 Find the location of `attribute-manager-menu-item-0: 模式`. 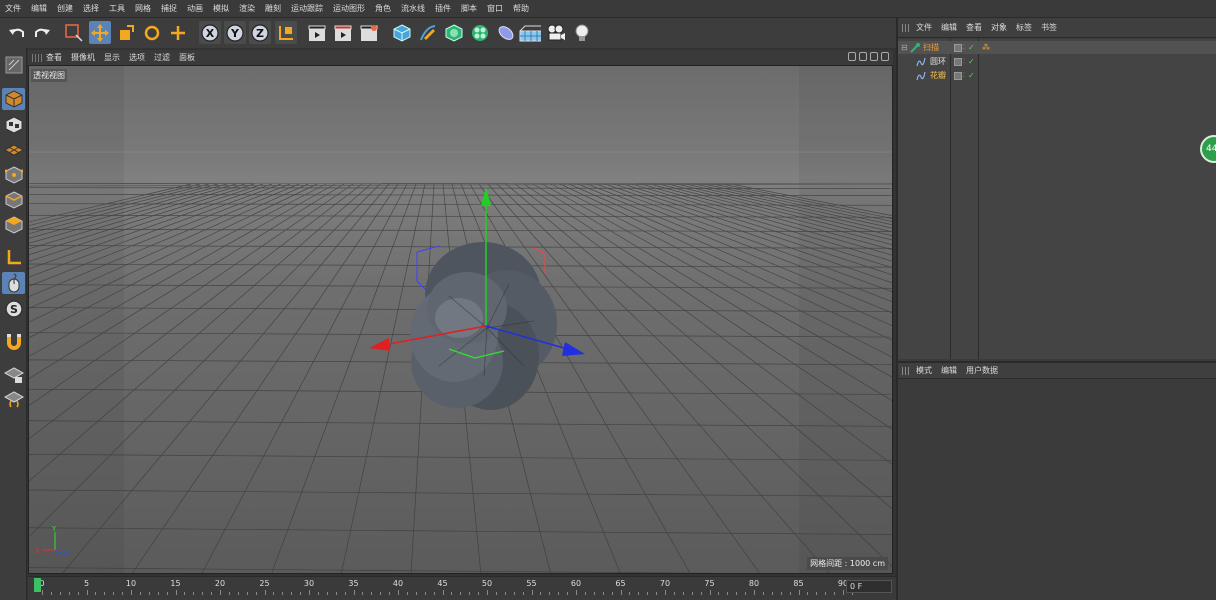

attribute-manager-menu-item-0: 模式 is located at coordinates (924, 370).